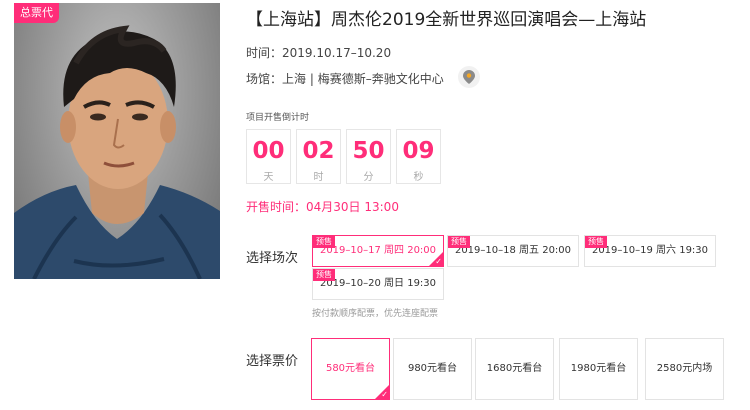  I want to click on countdown-days: 00 天, so click(268, 156).